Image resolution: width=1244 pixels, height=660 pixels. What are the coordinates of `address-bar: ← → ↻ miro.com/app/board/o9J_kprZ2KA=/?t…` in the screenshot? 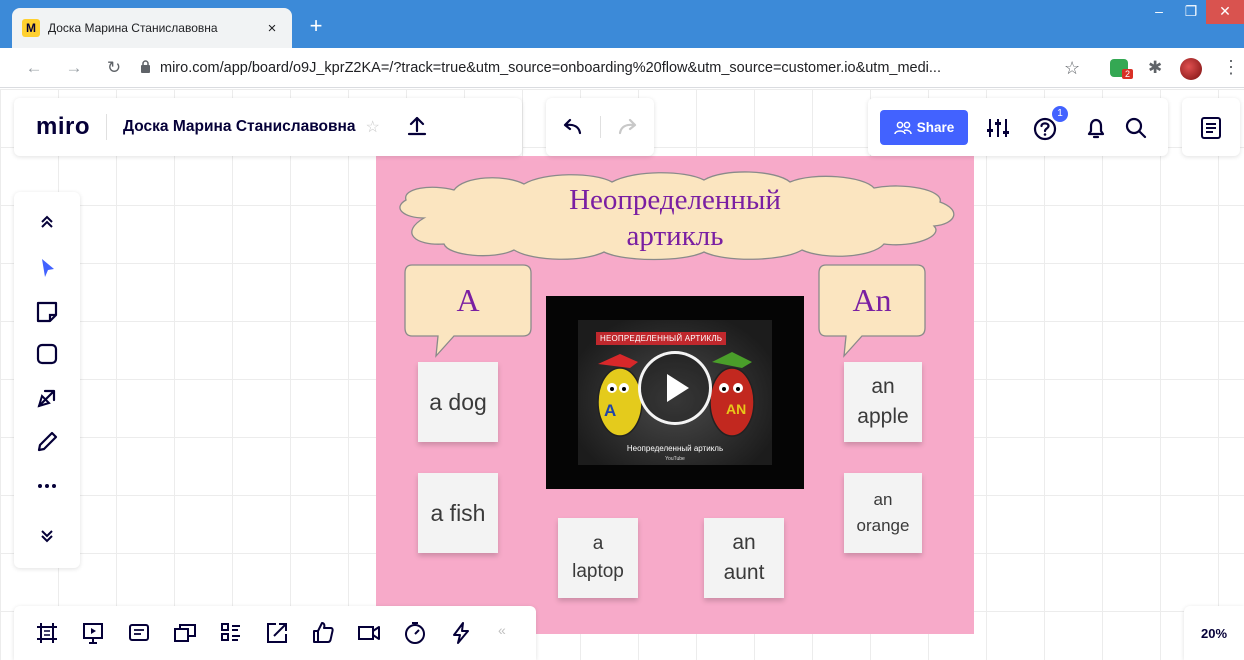 It's located at (622, 68).